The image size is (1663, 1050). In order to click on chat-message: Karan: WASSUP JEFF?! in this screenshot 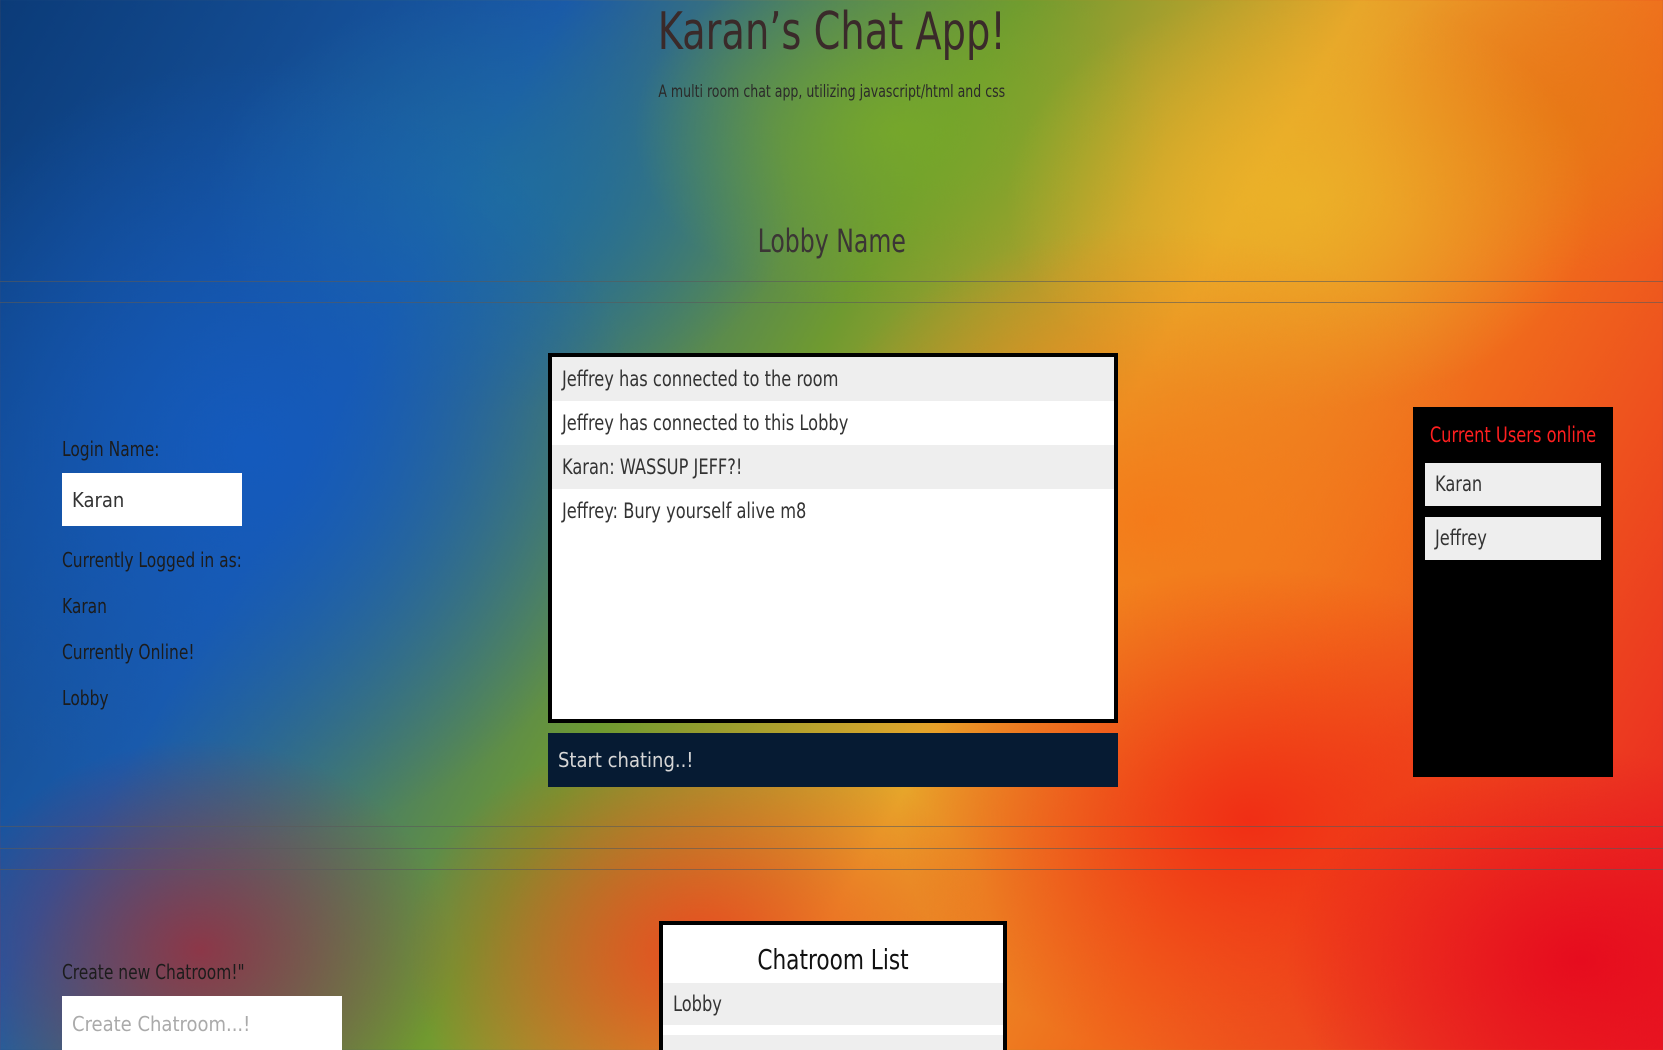, I will do `click(833, 467)`.